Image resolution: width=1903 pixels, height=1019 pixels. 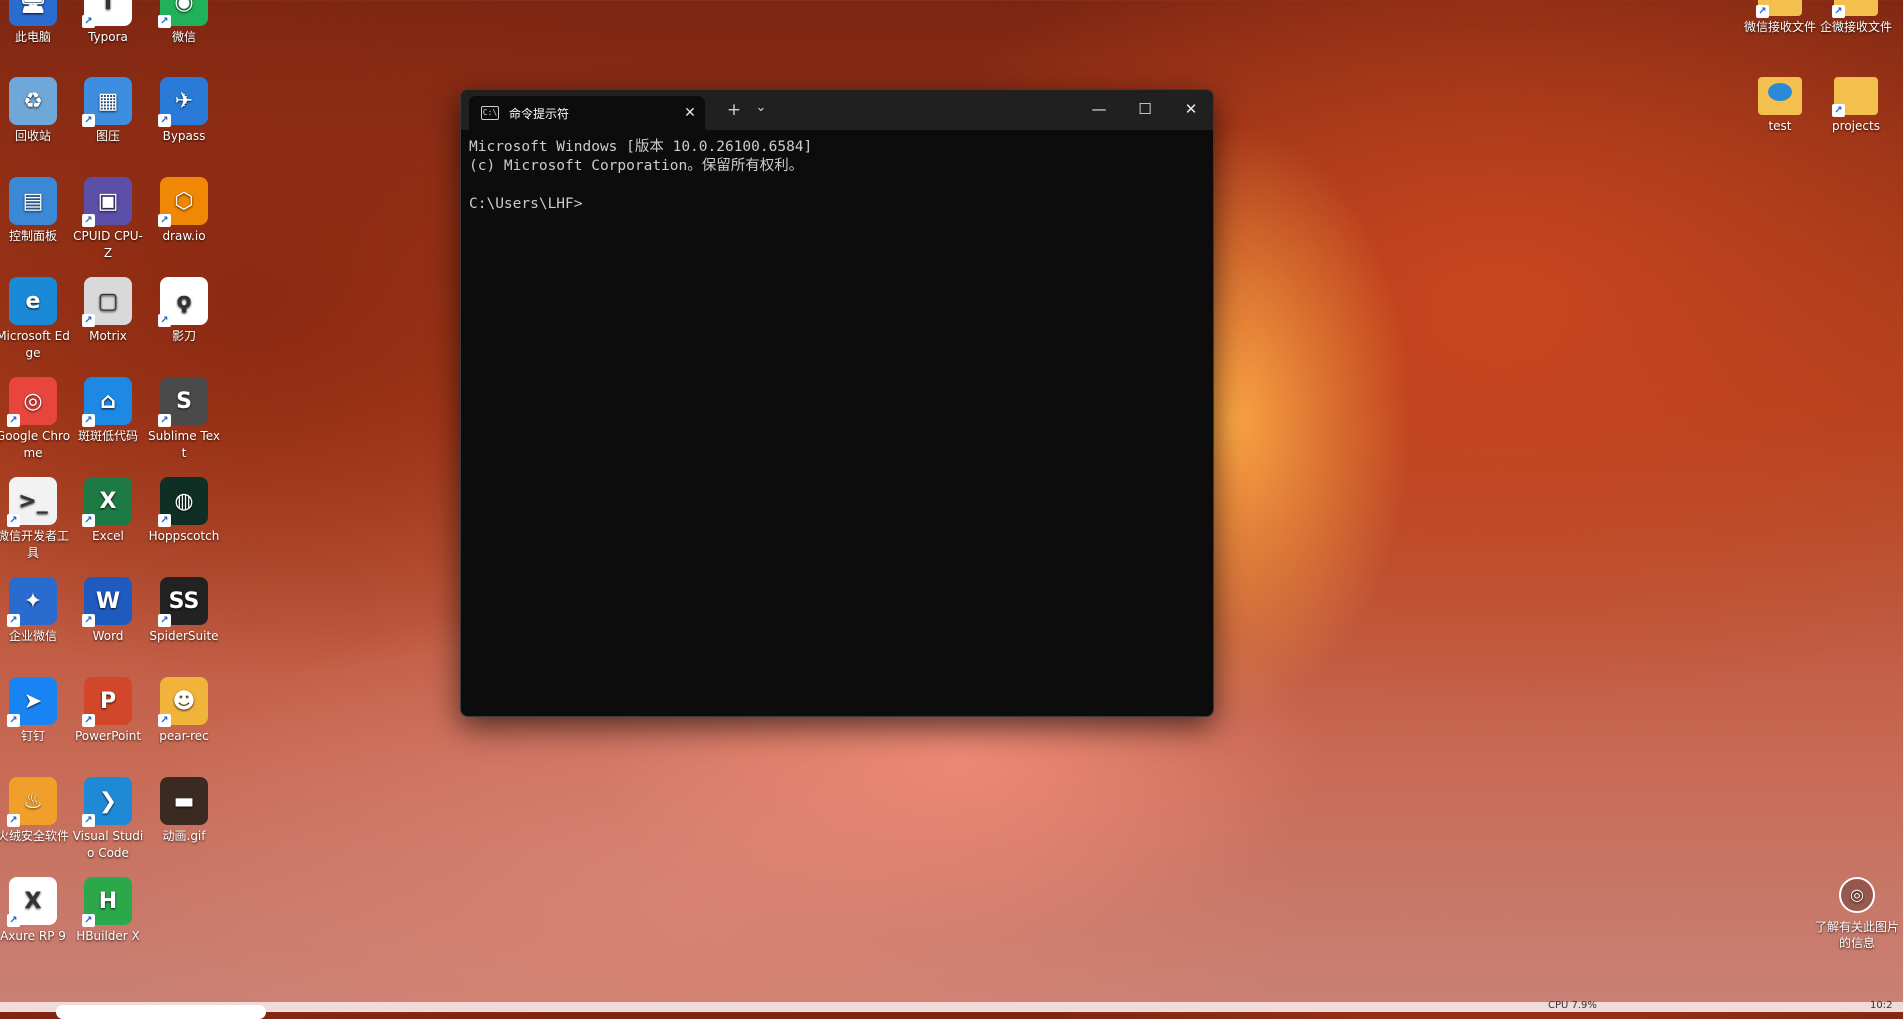 What do you see at coordinates (108, 911) in the screenshot?
I see `desktop-icon-hbuilder: H ↗ HBuilder X` at bounding box center [108, 911].